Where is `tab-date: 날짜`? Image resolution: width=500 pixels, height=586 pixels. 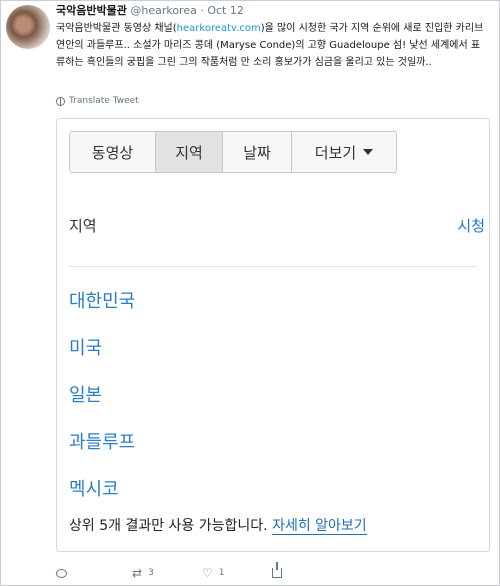 tab-date: 날짜 is located at coordinates (257, 152).